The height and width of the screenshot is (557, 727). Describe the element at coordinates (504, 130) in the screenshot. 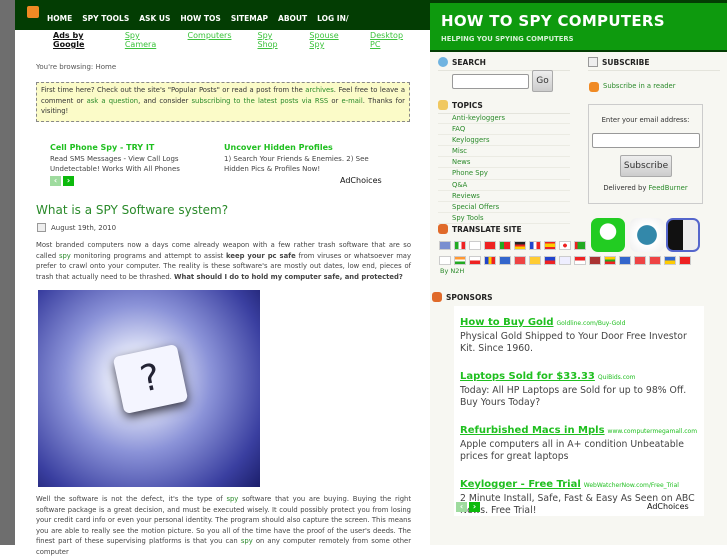

I see `topic-link: FAQ` at that location.